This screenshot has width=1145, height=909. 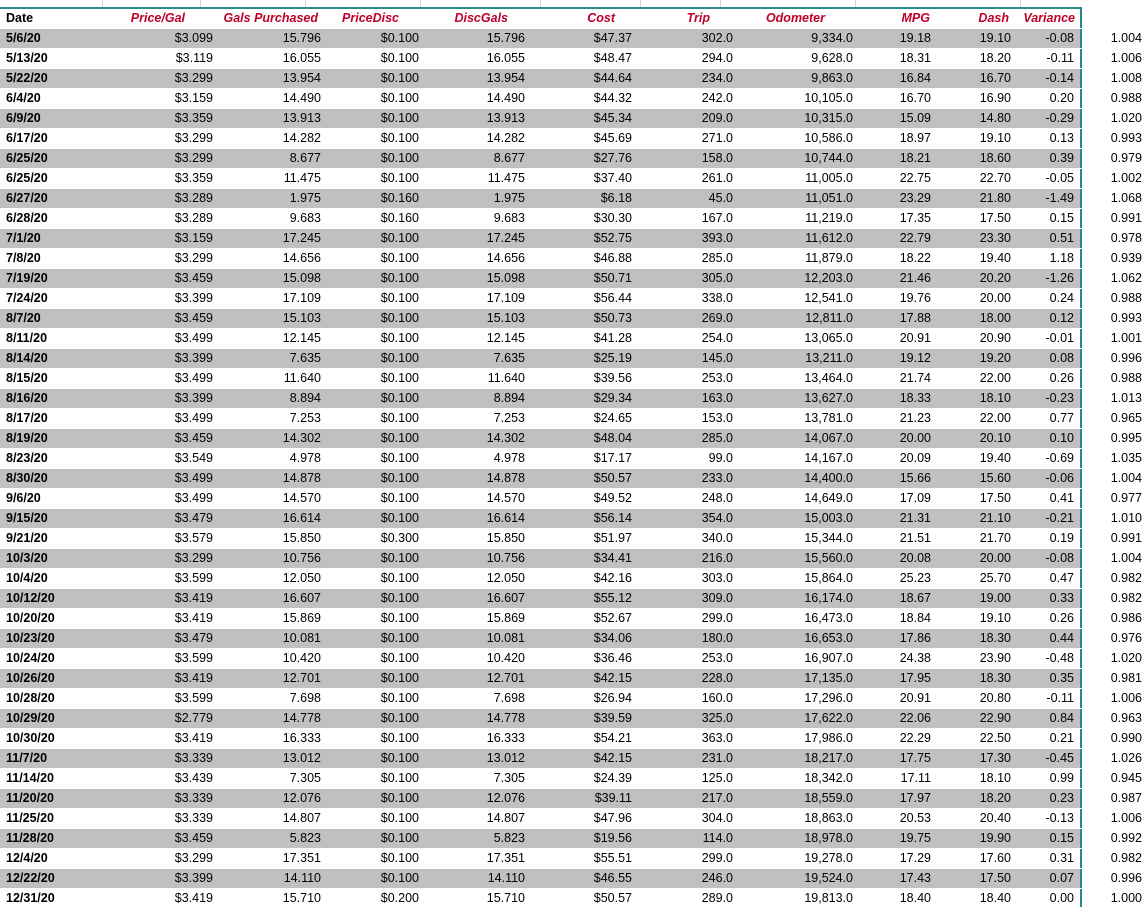 What do you see at coordinates (36, 38) in the screenshot?
I see `cell-date: 5/6/20` at bounding box center [36, 38].